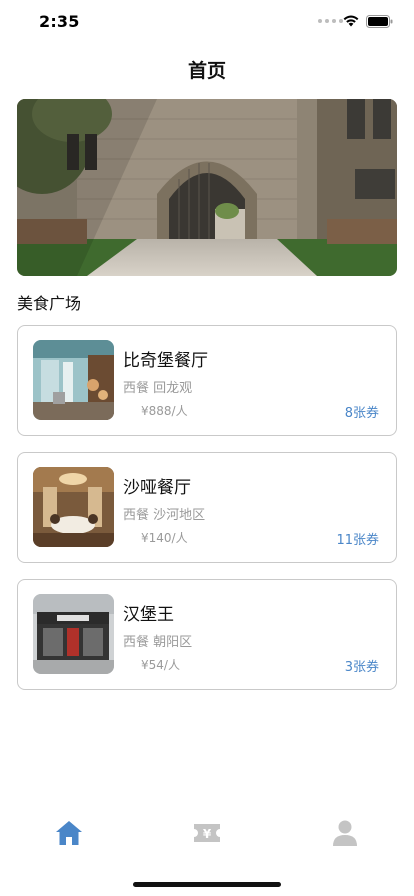  I want to click on restaurant-category: 西餐 朝阳区, so click(158, 642).